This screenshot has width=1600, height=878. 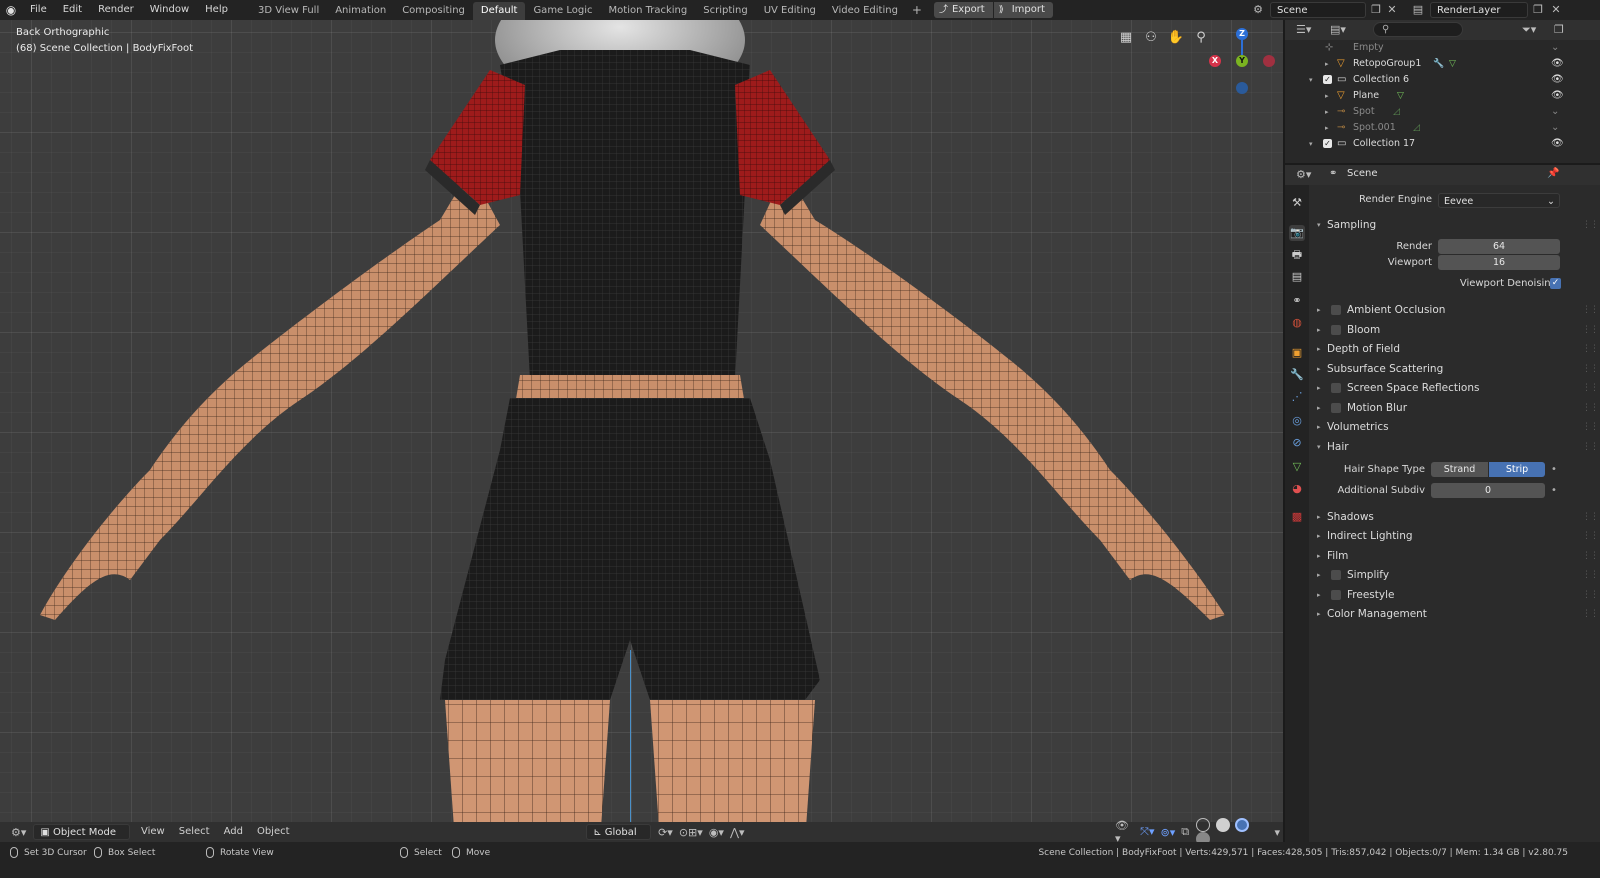 I want to click on display-mode-icon: ▤▾, so click(x=1338, y=29).